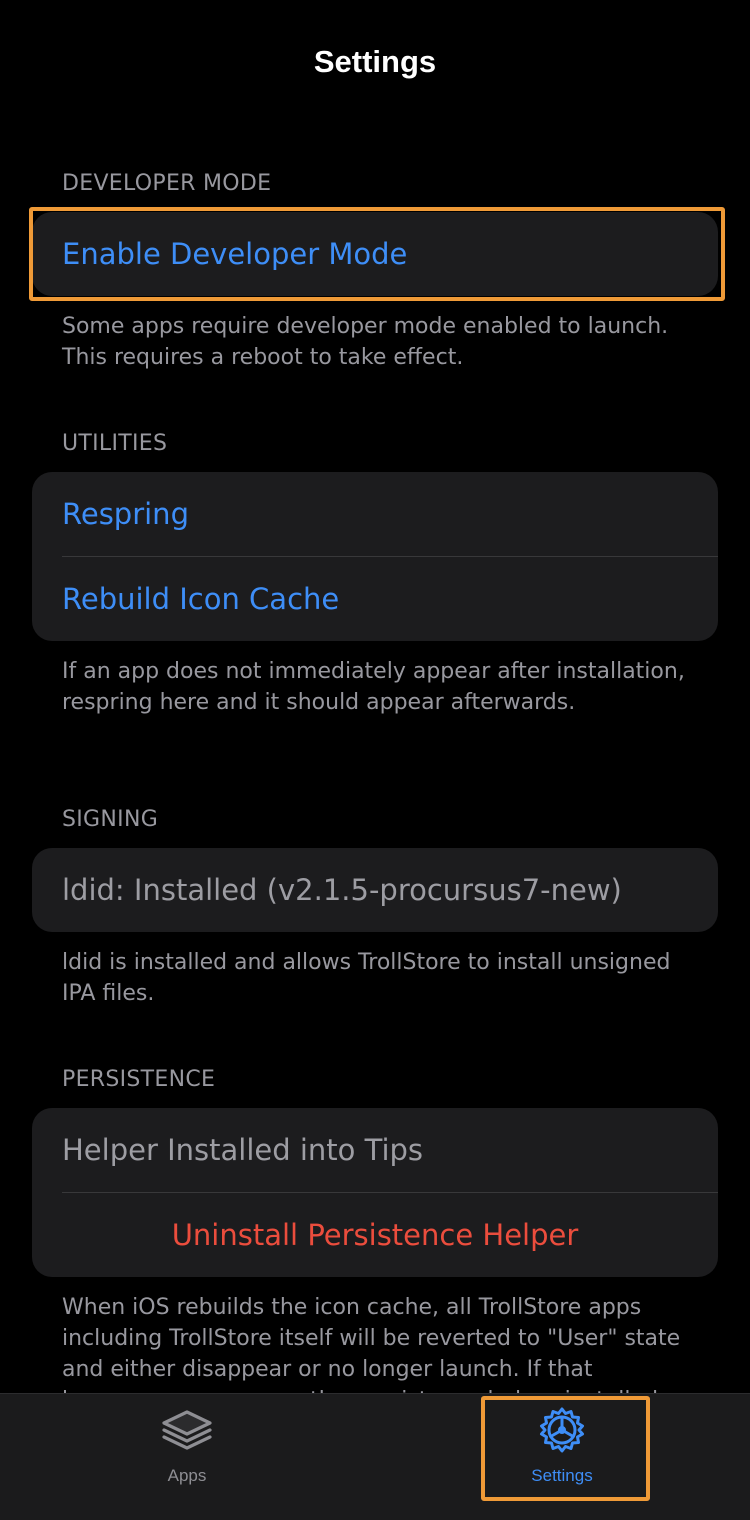 This screenshot has height=1520, width=750. I want to click on tab-apps: Apps, so click(187, 1449).